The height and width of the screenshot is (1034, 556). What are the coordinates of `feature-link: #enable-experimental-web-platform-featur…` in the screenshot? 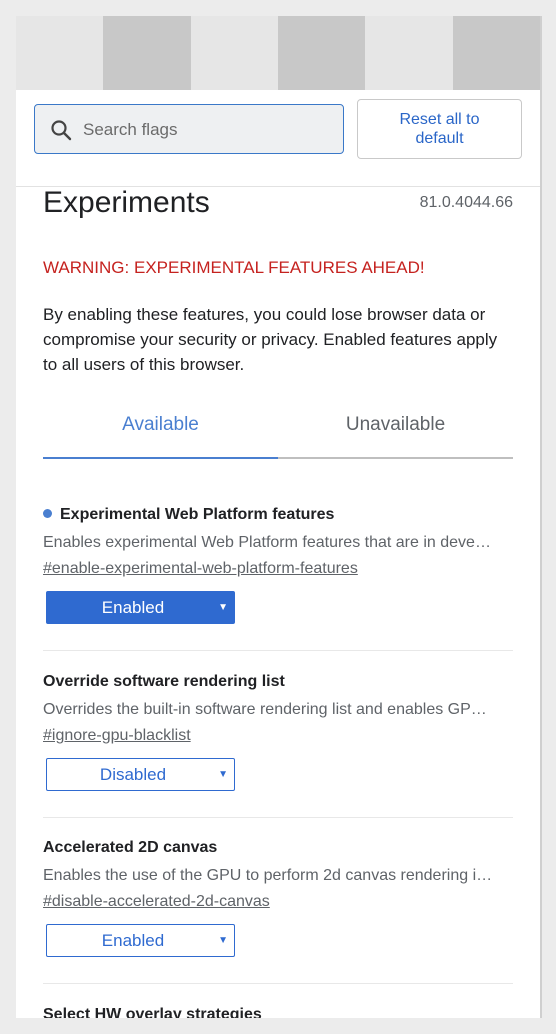 It's located at (278, 569).